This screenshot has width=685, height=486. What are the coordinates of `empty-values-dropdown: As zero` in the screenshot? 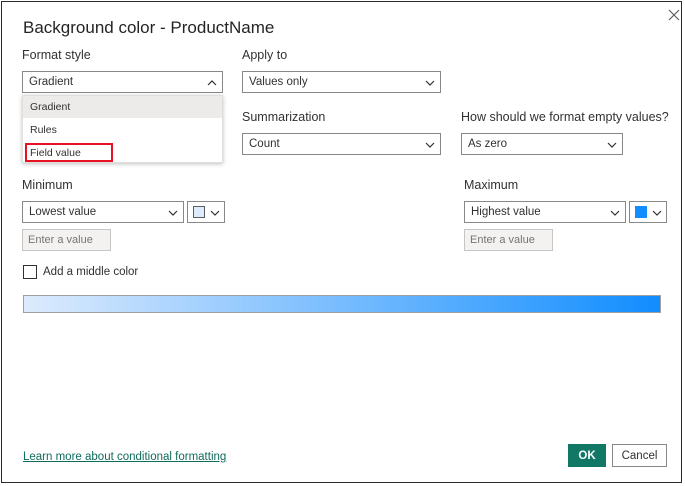 It's located at (542, 144).